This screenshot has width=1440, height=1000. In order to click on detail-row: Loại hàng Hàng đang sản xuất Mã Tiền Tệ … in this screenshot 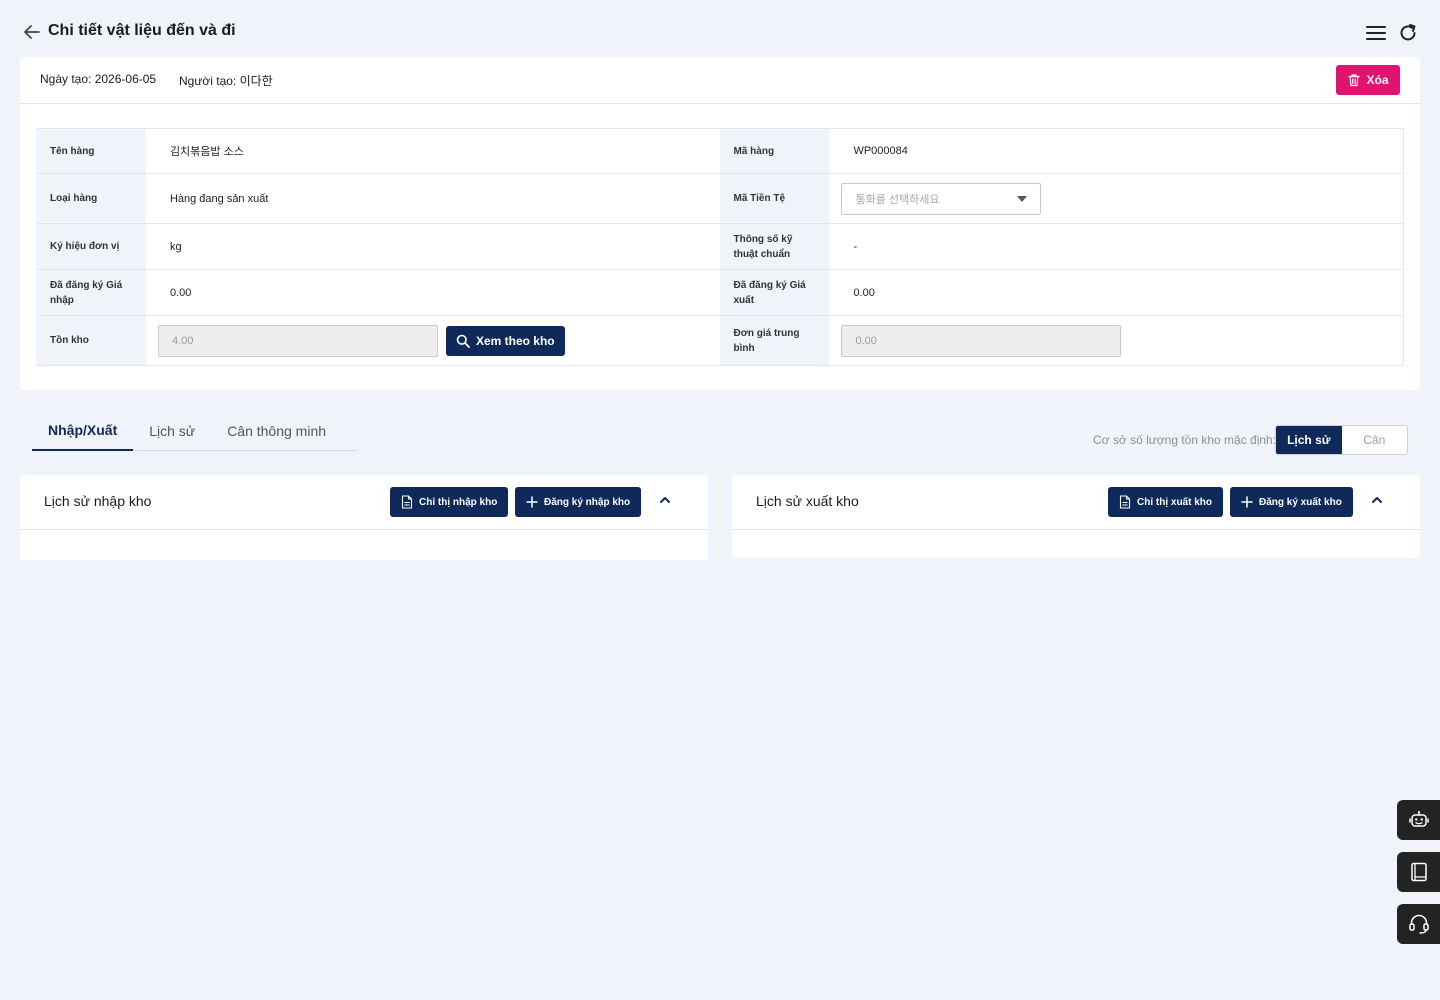, I will do `click(719, 199)`.